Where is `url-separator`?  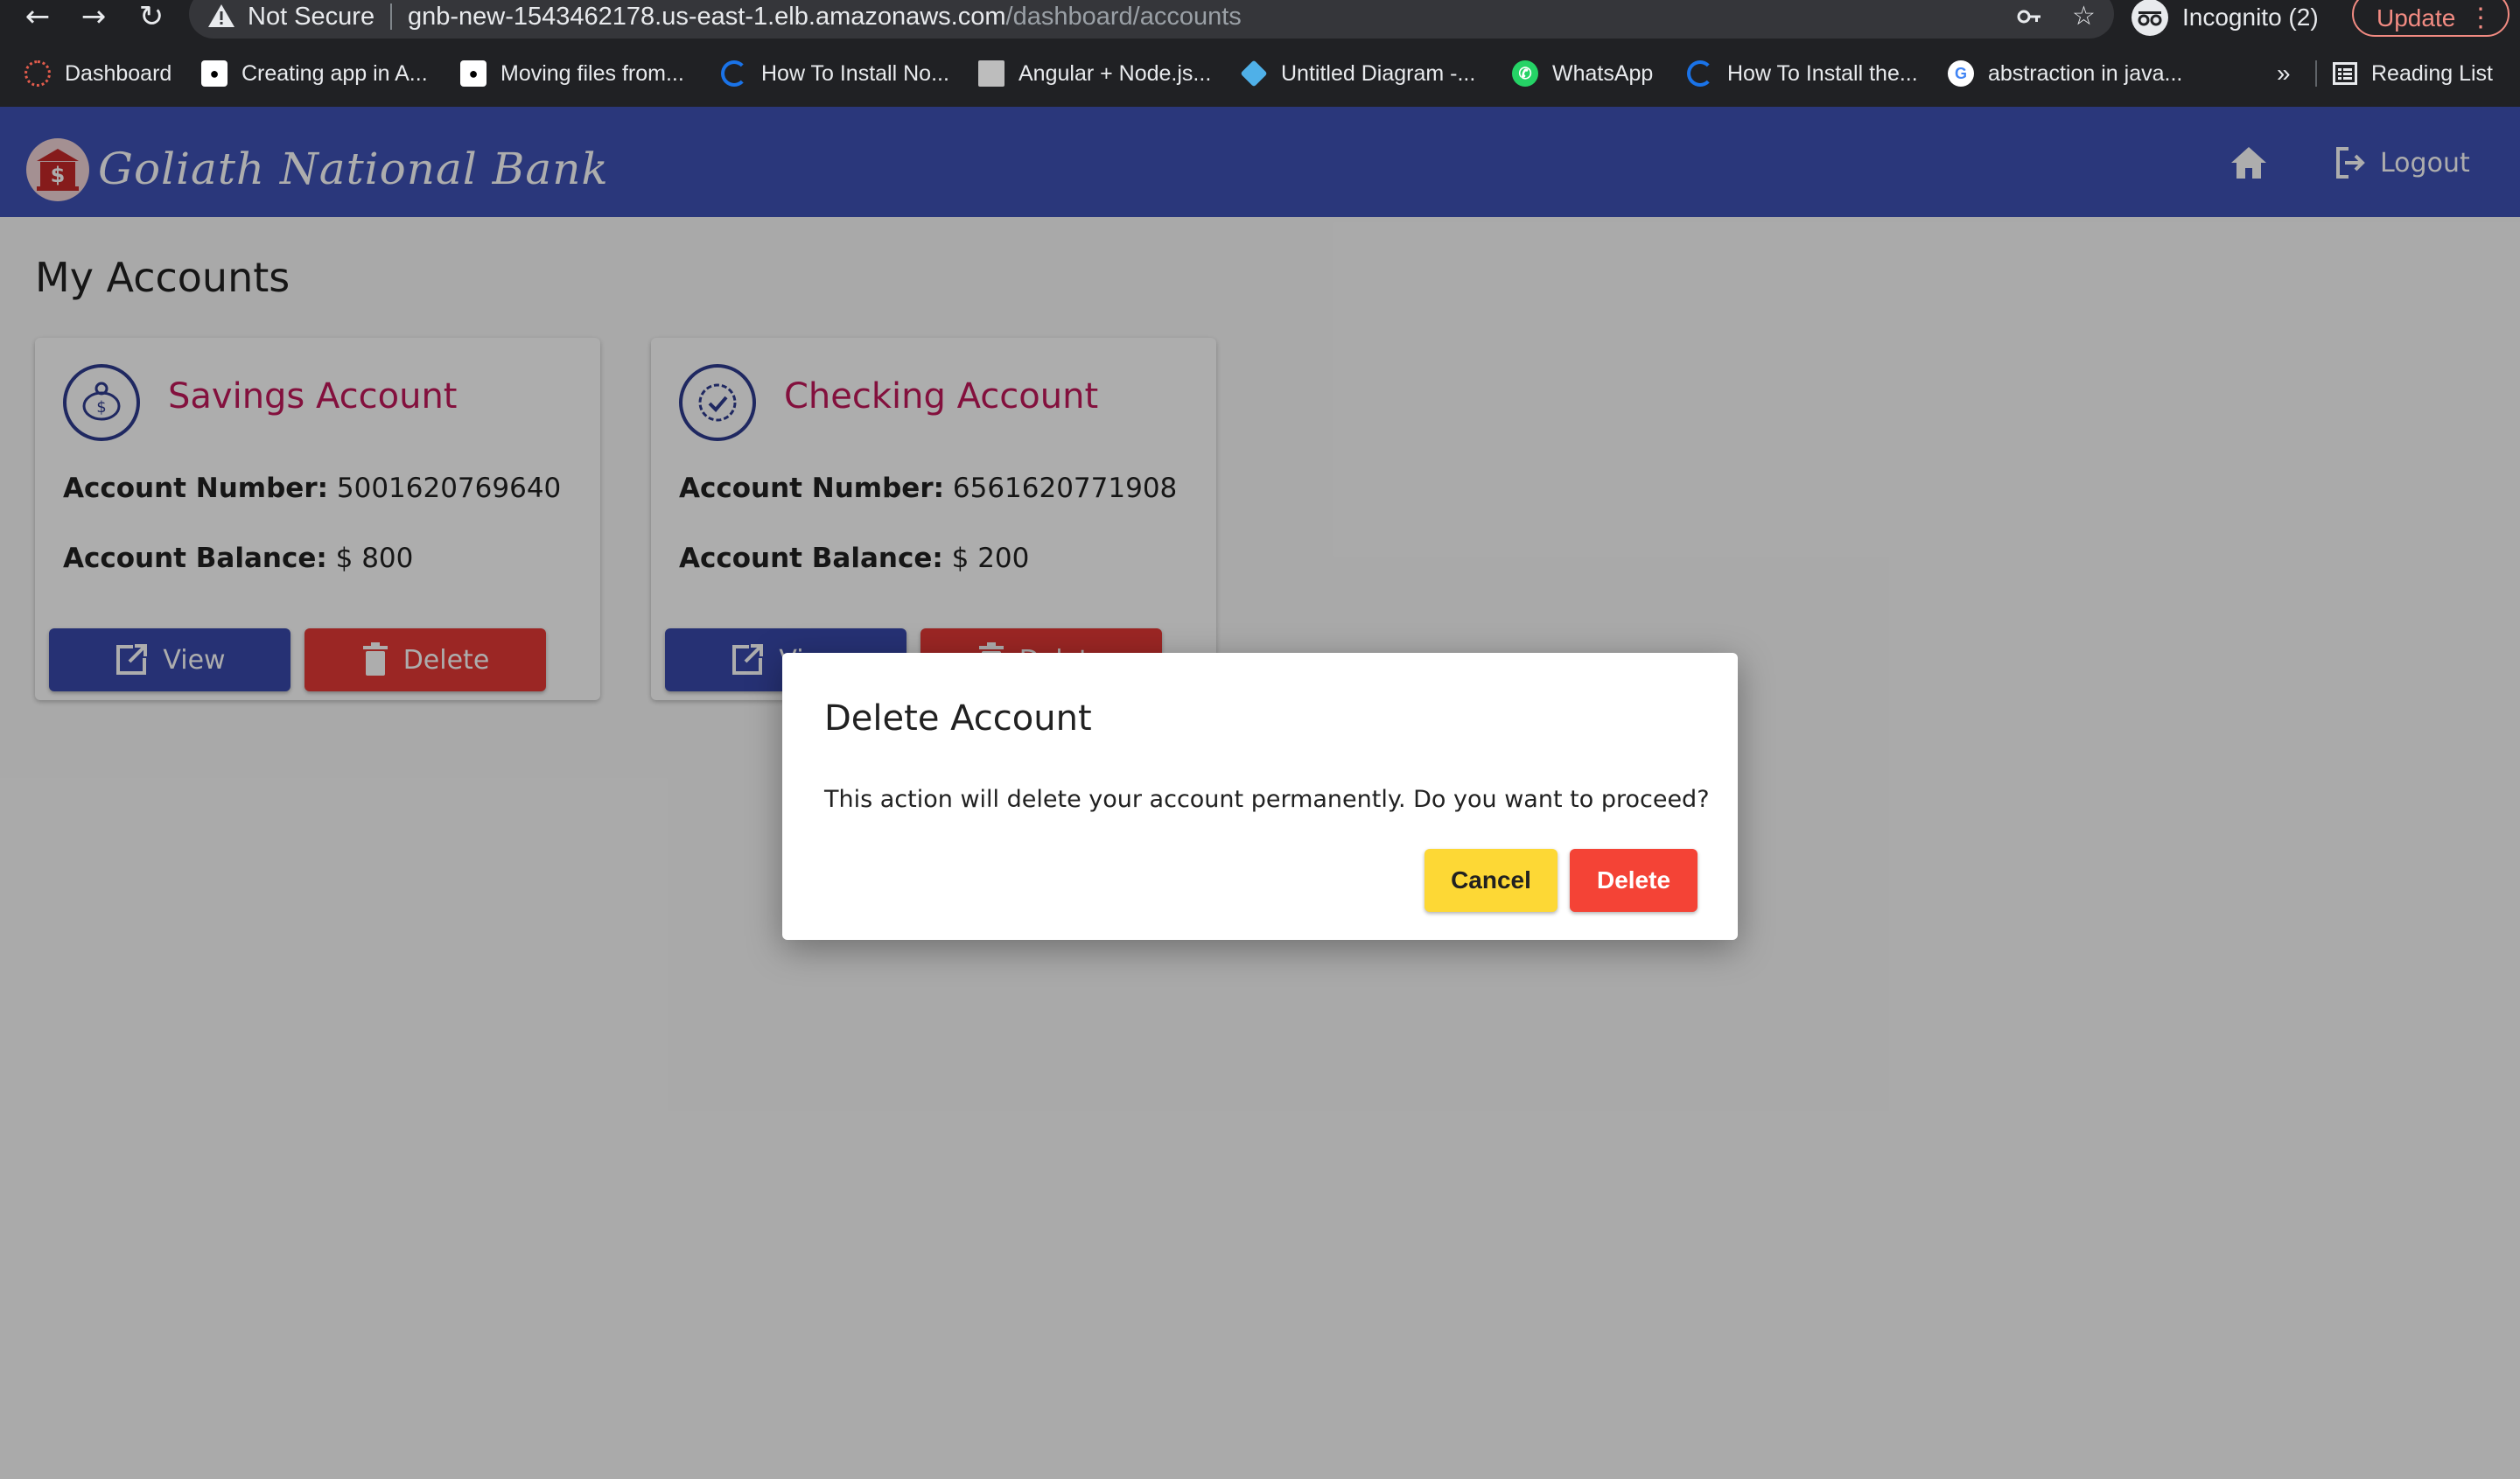
url-separator is located at coordinates (391, 17).